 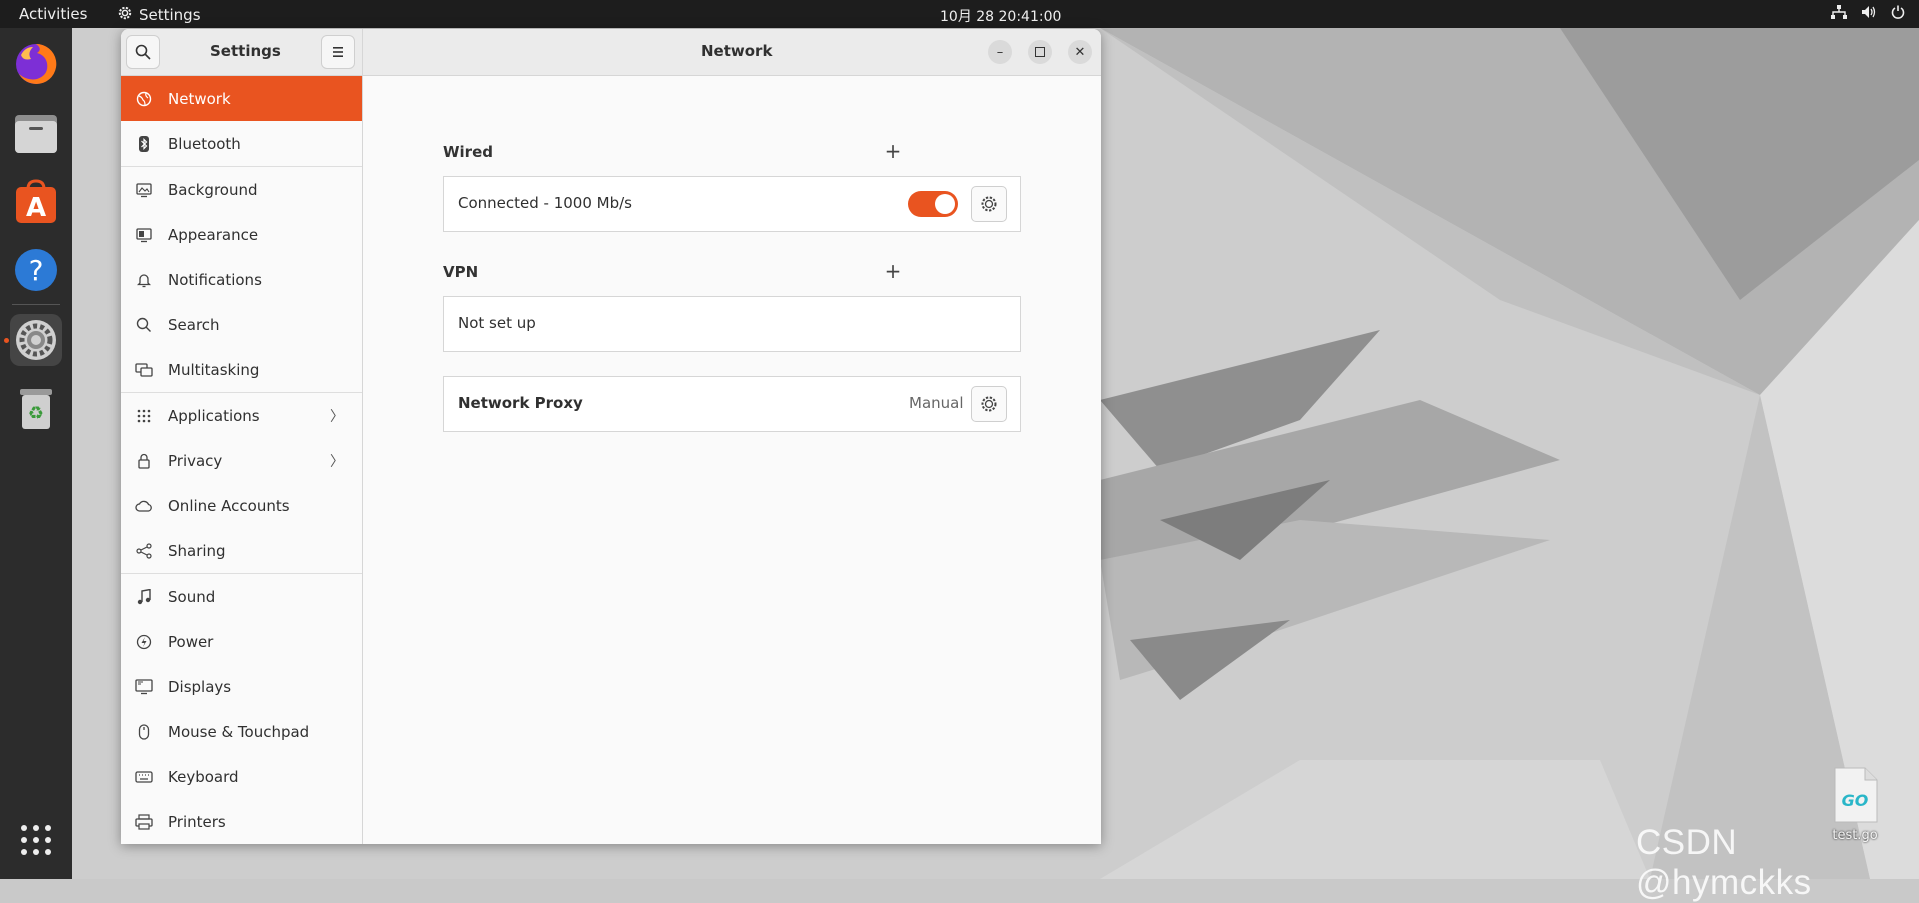 What do you see at coordinates (144, 777) in the screenshot?
I see `keyboard-icon` at bounding box center [144, 777].